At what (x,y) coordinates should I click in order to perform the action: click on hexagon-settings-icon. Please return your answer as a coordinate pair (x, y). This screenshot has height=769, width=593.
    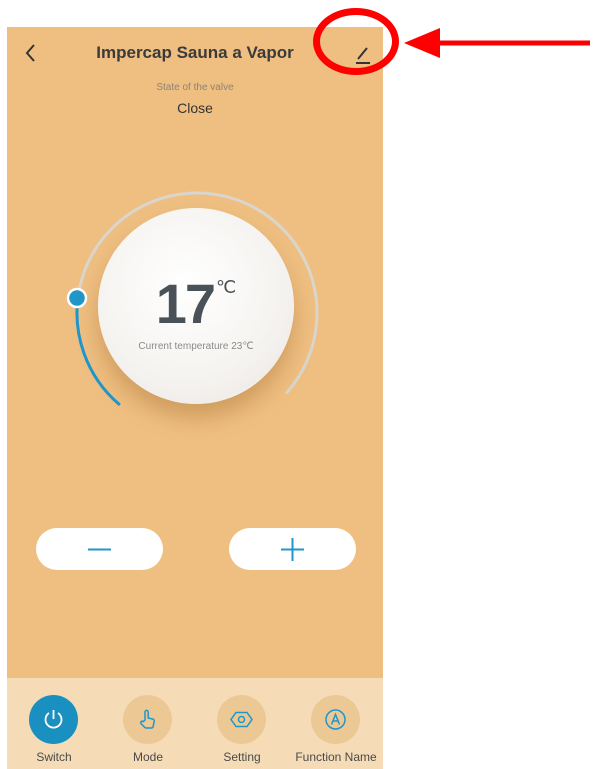
    Looking at the image, I should click on (241, 719).